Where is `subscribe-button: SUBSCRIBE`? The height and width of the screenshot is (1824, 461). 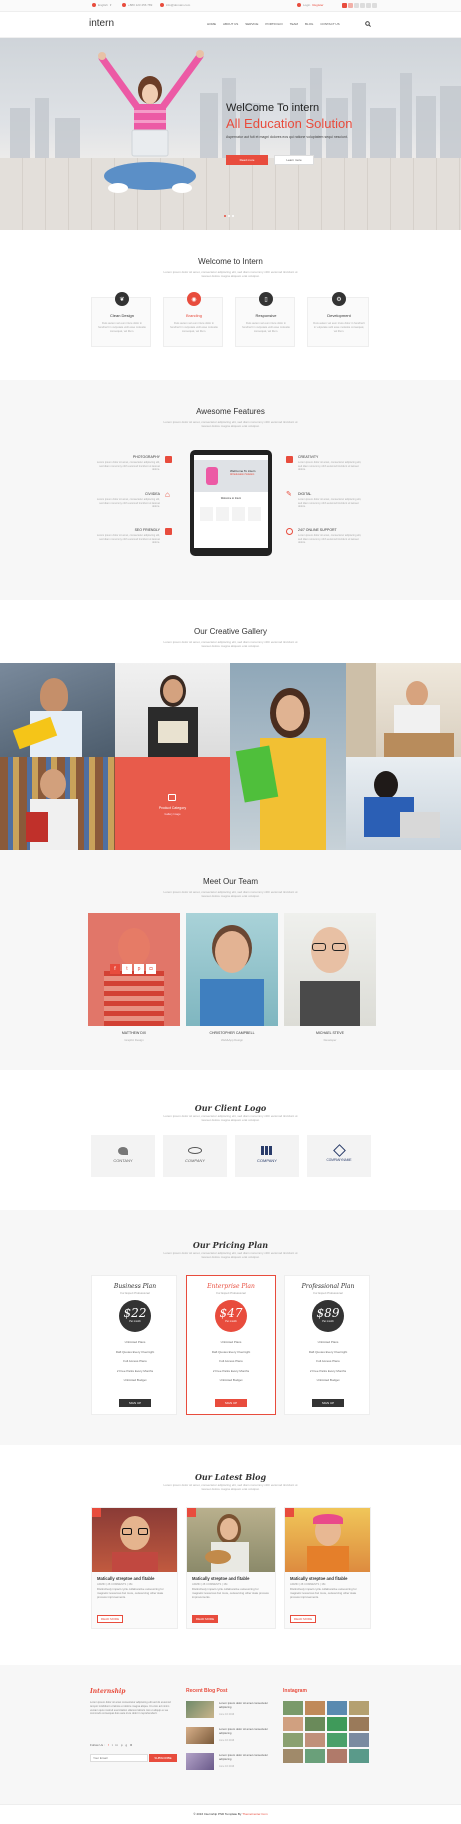 subscribe-button: SUBSCRIBE is located at coordinates (163, 1758).